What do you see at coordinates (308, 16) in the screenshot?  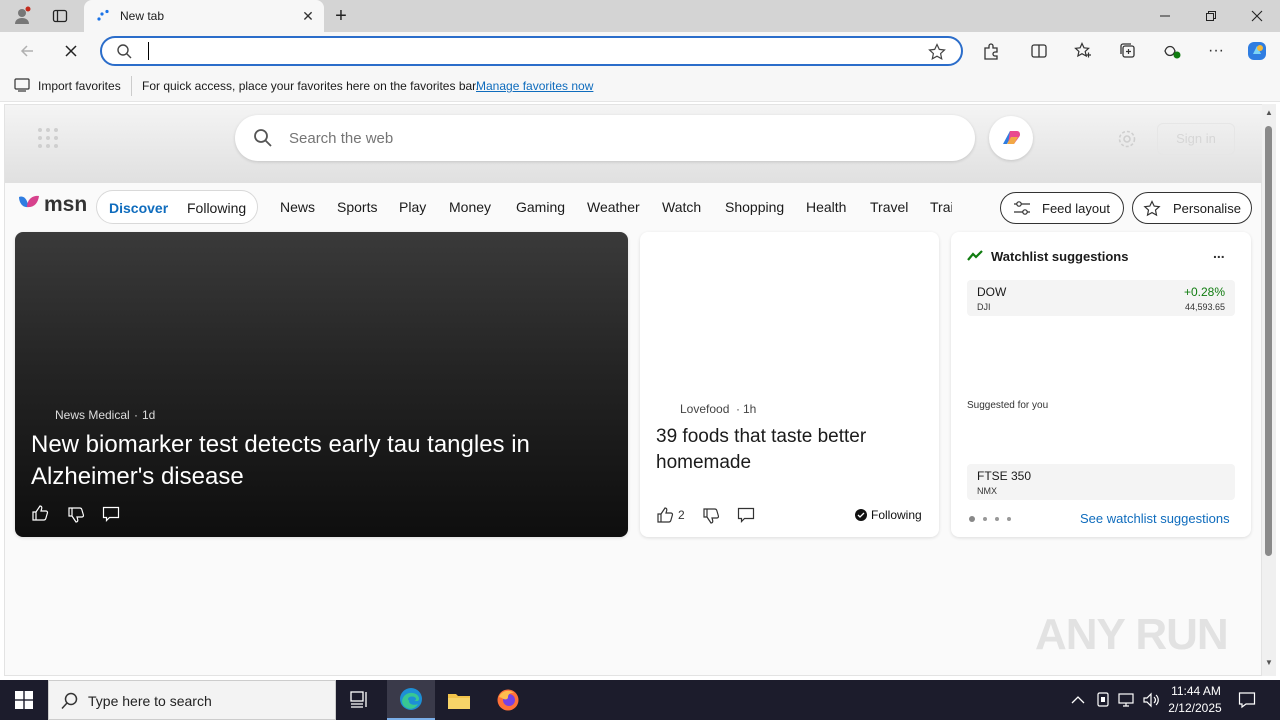 I see `close-tab-icon: ✕` at bounding box center [308, 16].